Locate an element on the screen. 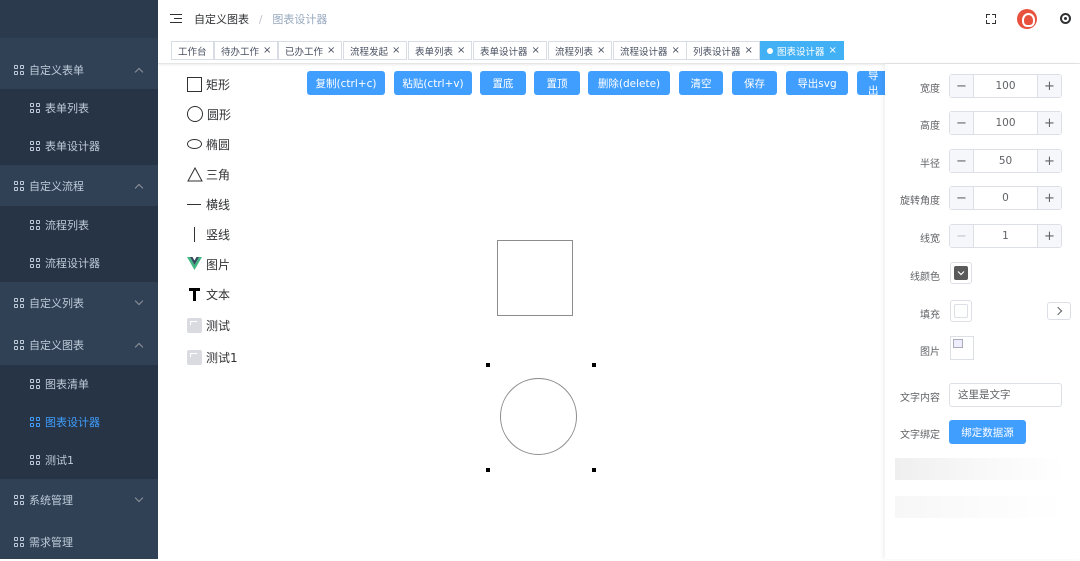 Image resolution: width=1080 pixels, height=561 pixels. export-more-button: 导出 is located at coordinates (872, 83).